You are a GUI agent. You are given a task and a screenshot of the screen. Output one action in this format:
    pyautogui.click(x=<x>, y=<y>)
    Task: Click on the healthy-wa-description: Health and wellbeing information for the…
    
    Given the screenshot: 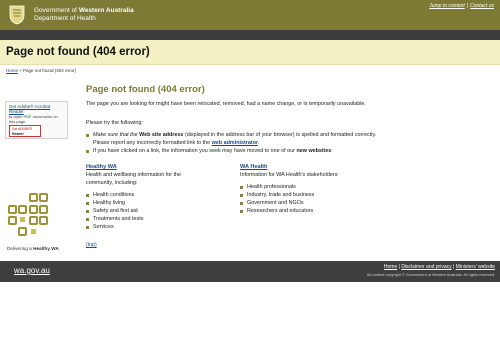 What is the action you would take?
    pyautogui.click(x=133, y=179)
    